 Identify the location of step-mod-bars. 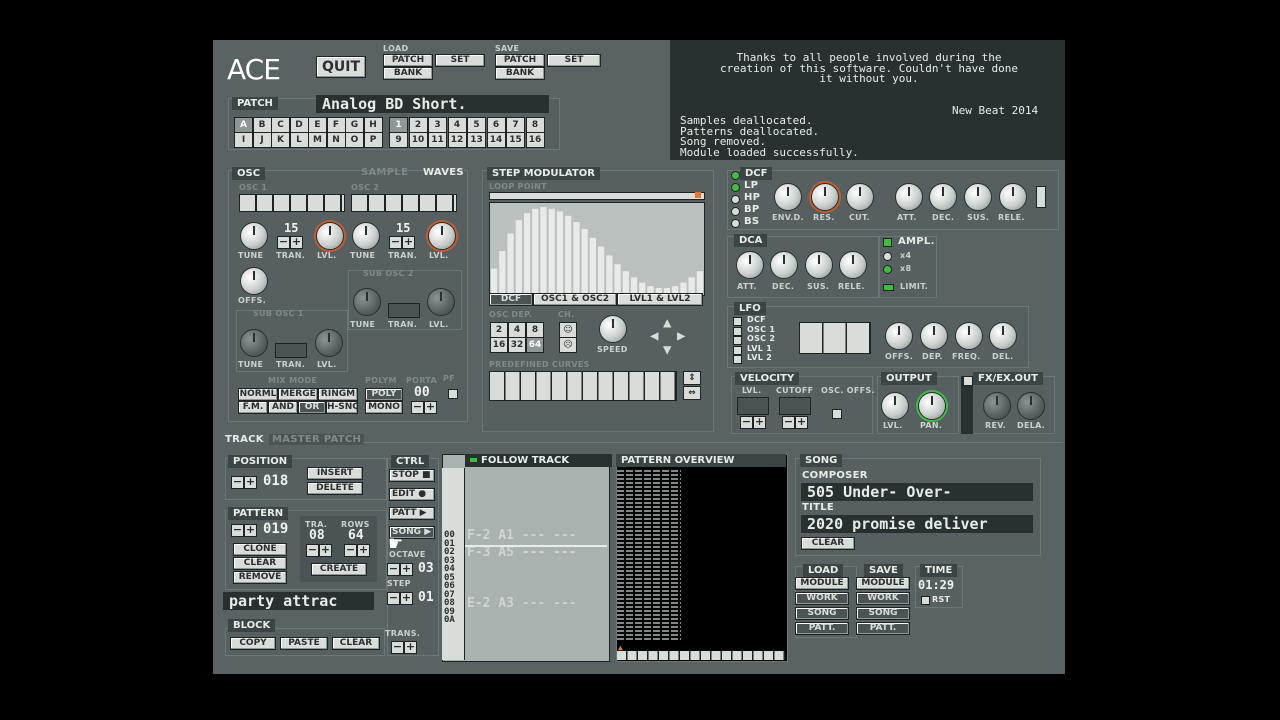
(597, 249).